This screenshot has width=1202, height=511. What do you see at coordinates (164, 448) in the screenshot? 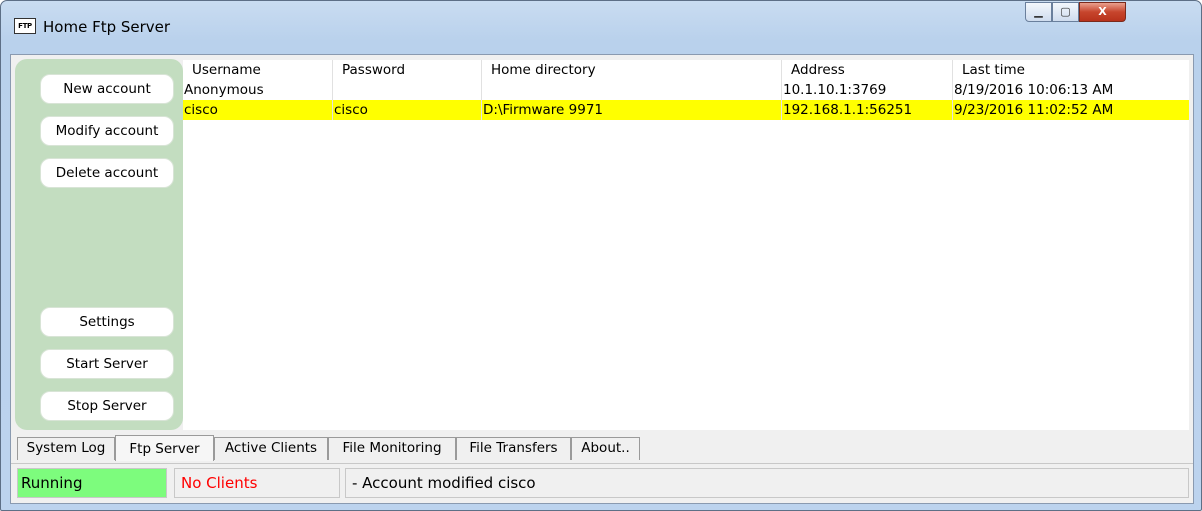
I see `tab-ftp-server: Ftp Server` at bounding box center [164, 448].